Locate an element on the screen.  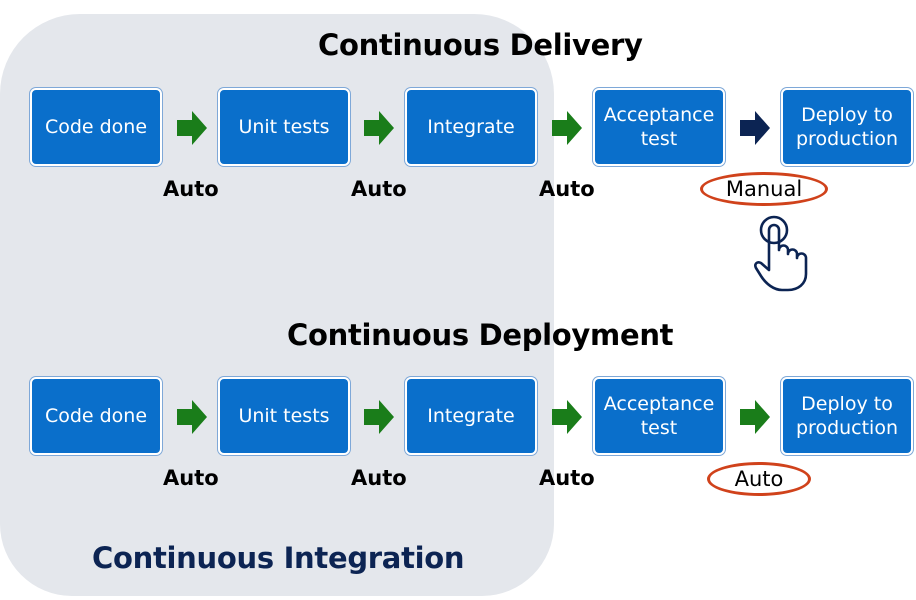
delivery-step-code-done: Code done is located at coordinates (96, 127).